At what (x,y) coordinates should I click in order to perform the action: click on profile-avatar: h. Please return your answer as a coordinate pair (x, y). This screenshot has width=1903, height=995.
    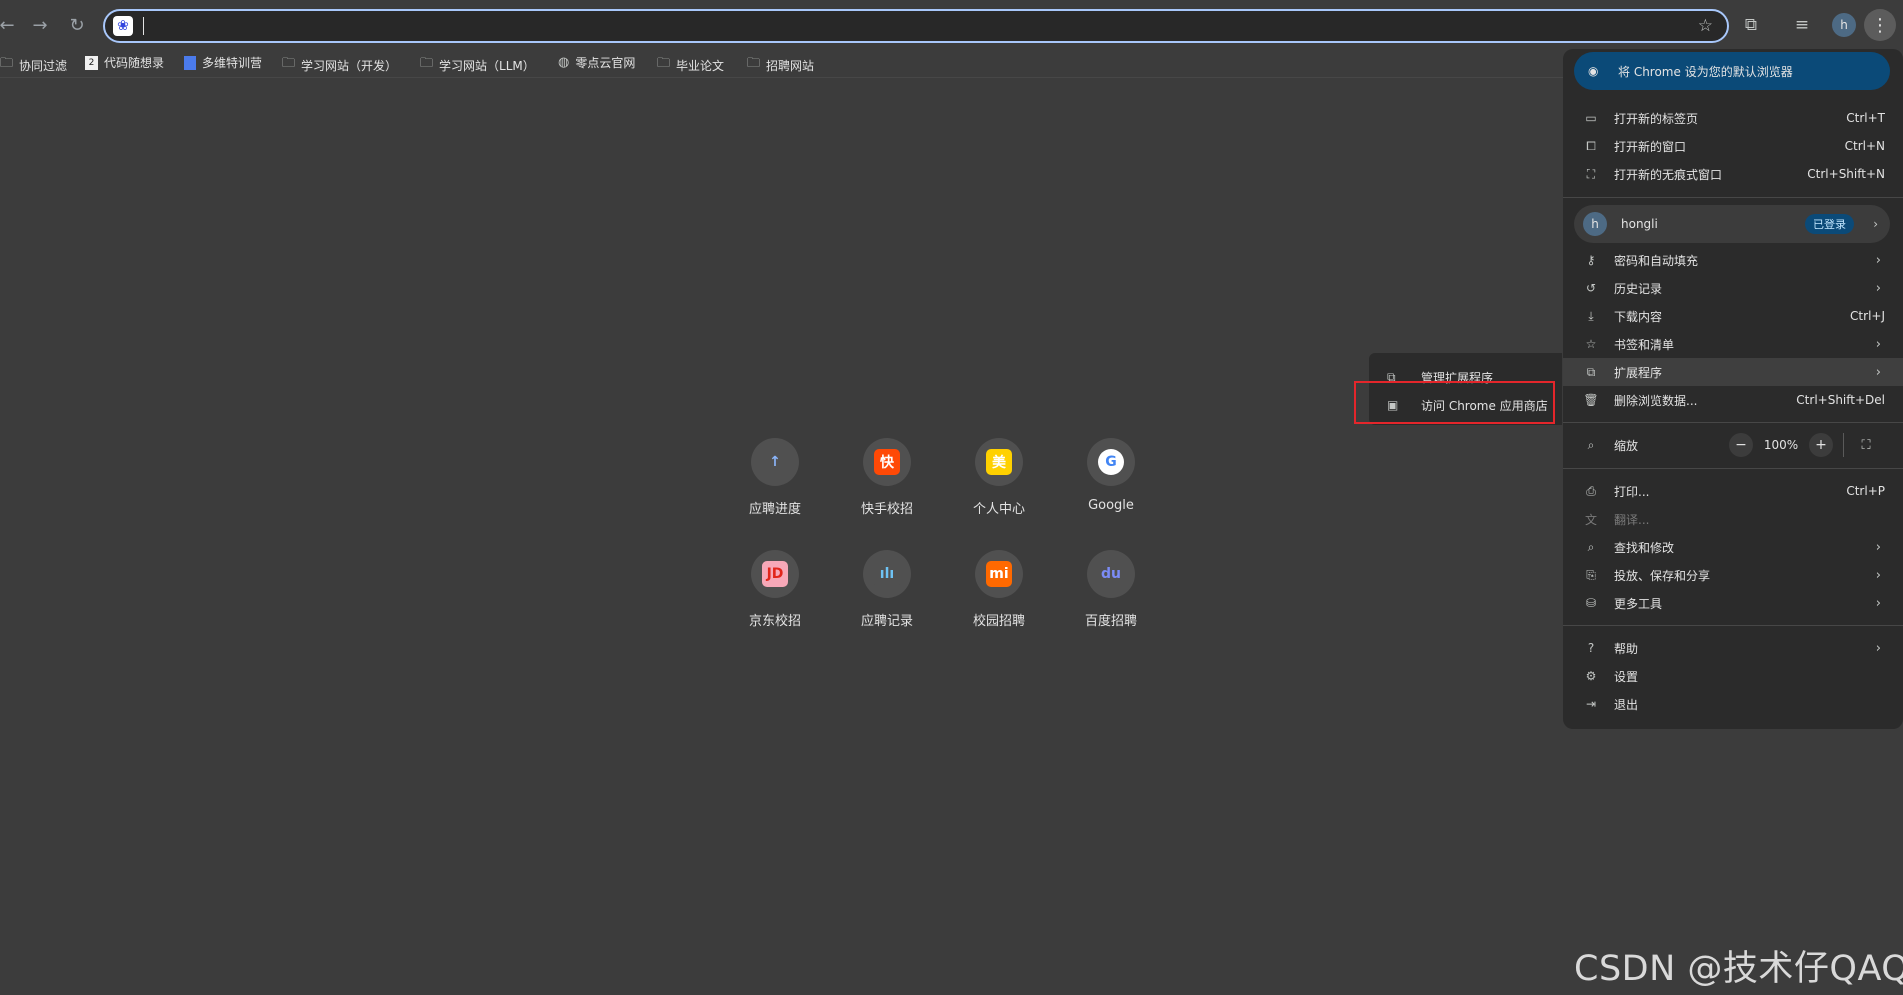
    Looking at the image, I should click on (1844, 25).